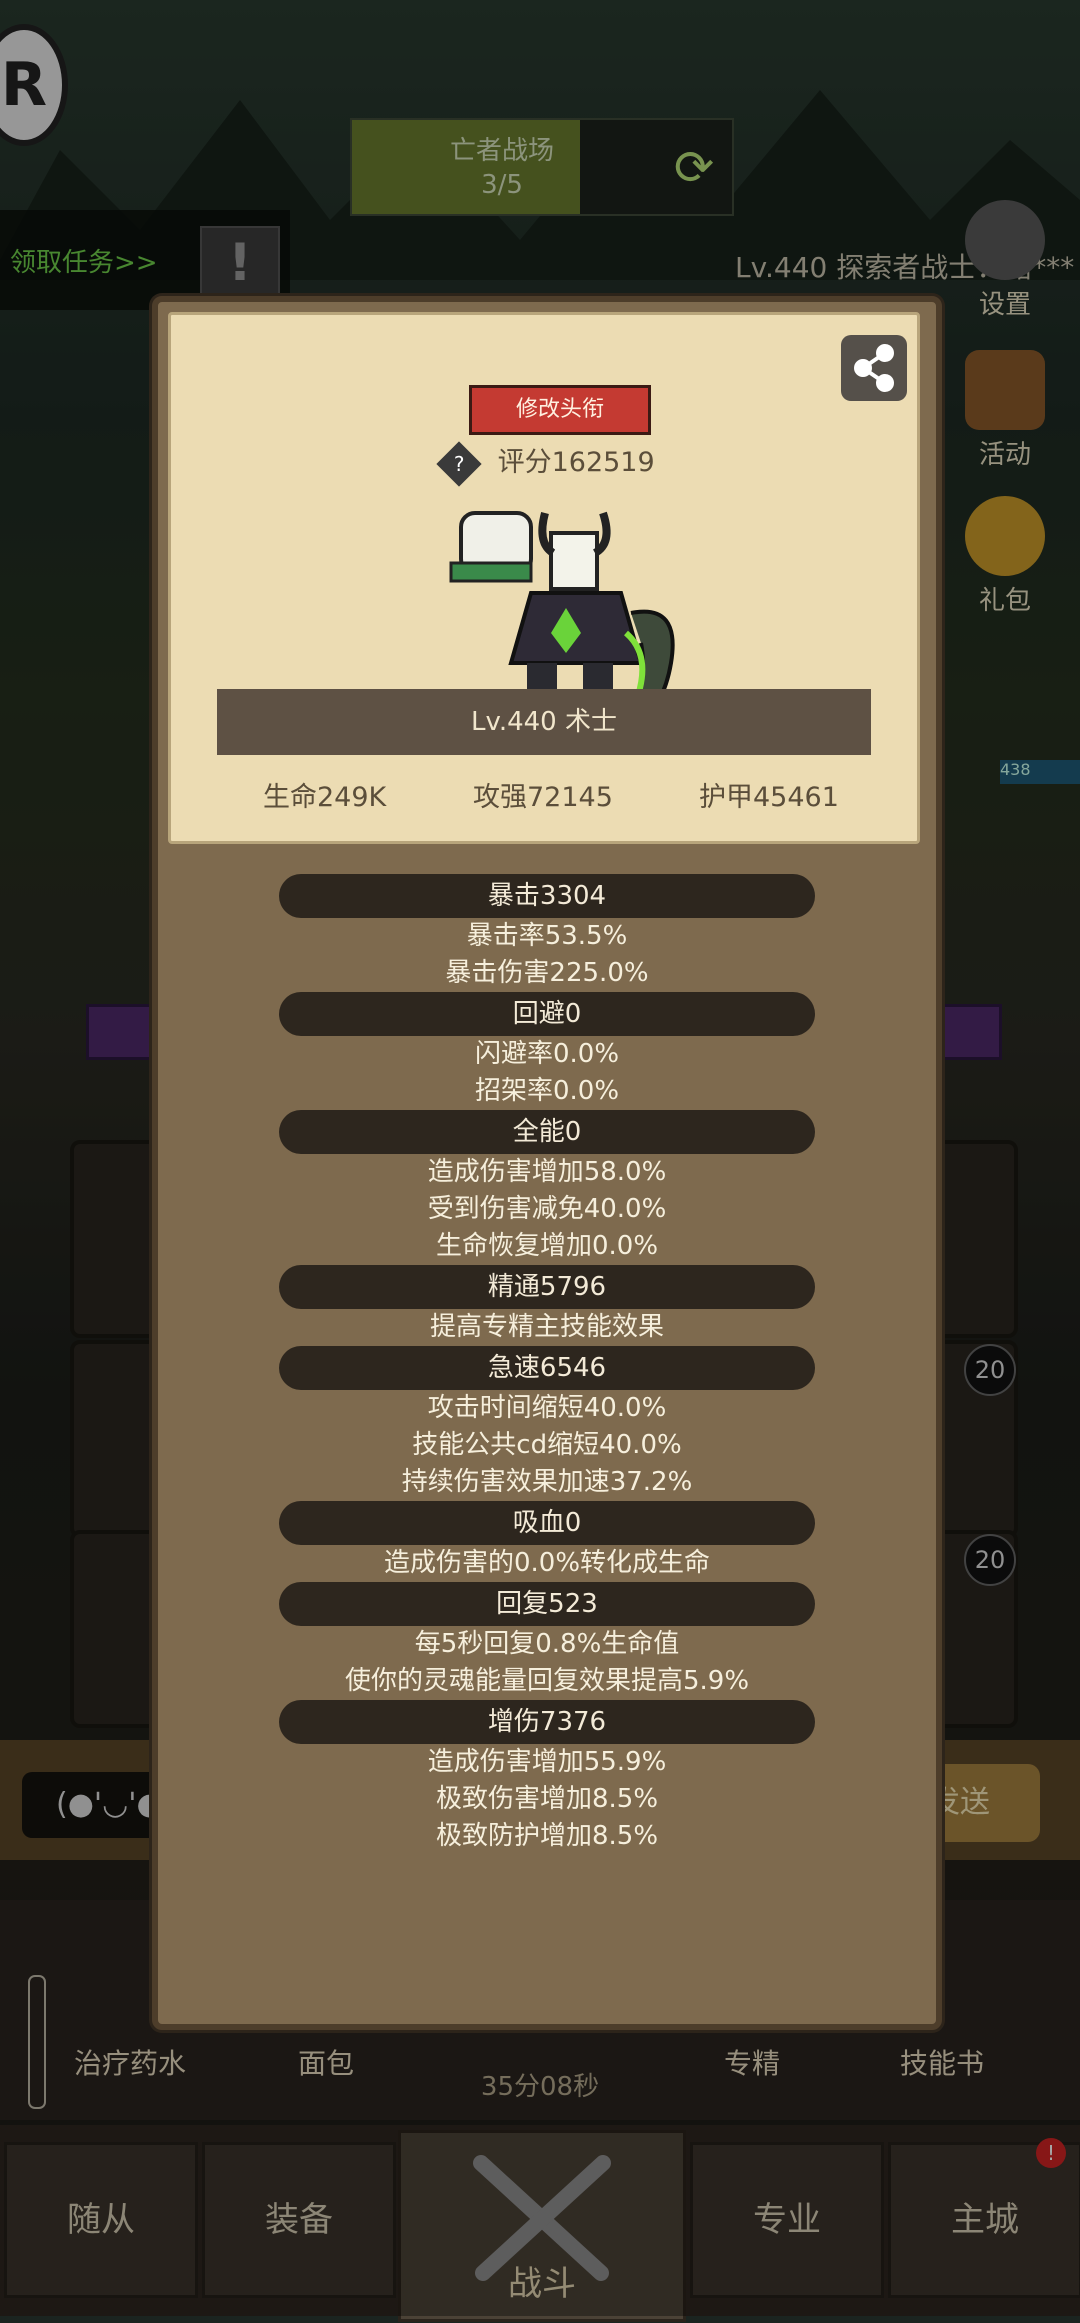 This screenshot has width=1080, height=2323. I want to click on stat-detail-line: 造成伤害增加58.0%, so click(547, 1172).